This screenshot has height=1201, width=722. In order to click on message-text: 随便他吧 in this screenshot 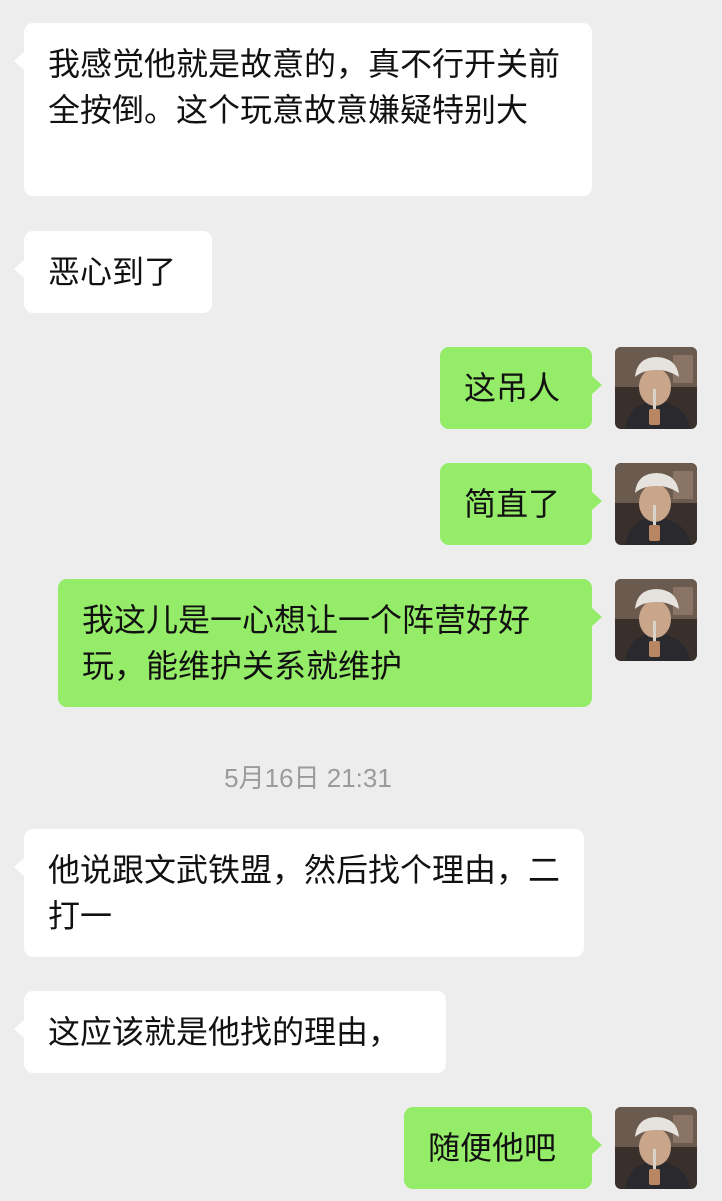, I will do `click(492, 1148)`.